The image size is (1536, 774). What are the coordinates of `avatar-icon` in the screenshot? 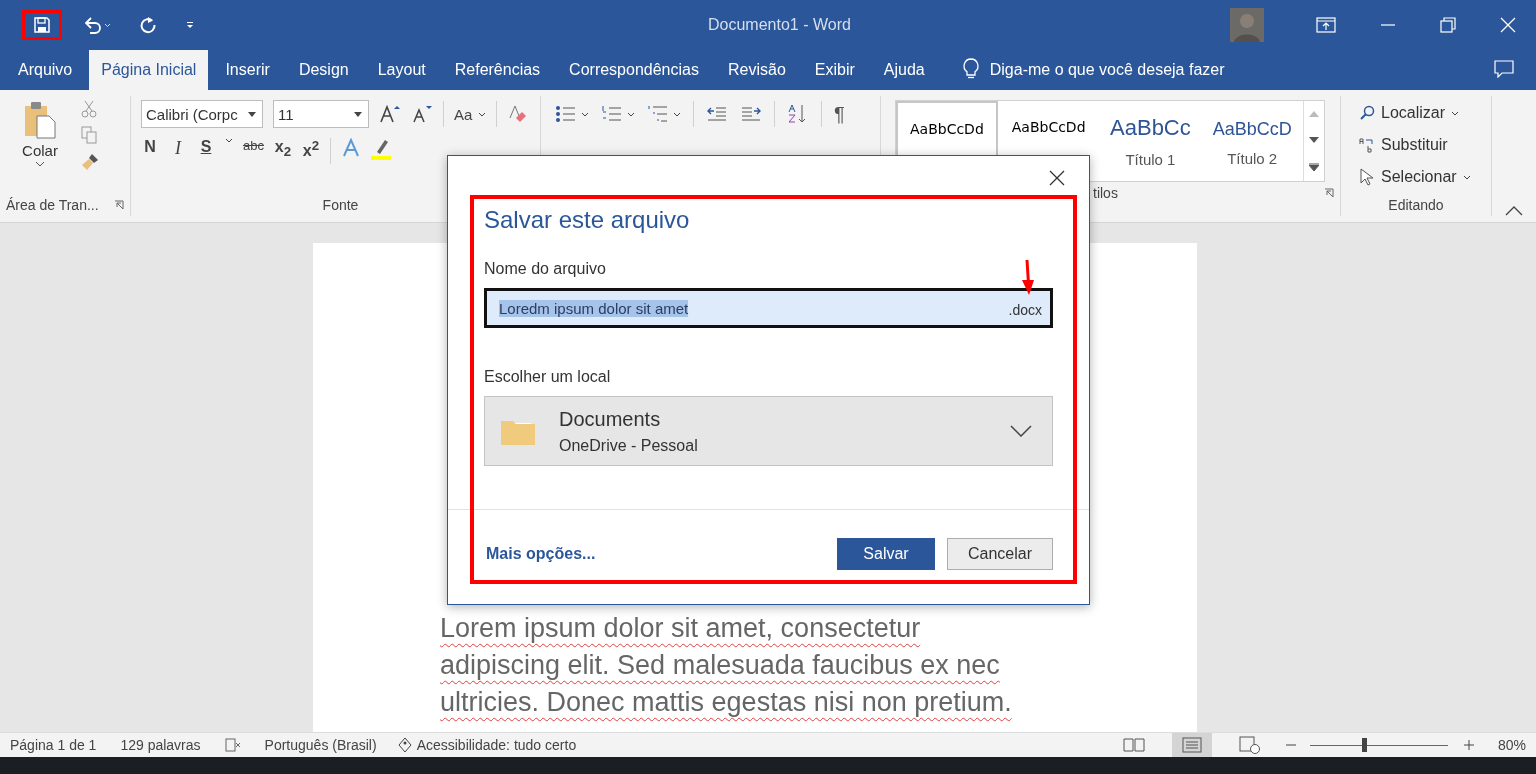 It's located at (1247, 25).